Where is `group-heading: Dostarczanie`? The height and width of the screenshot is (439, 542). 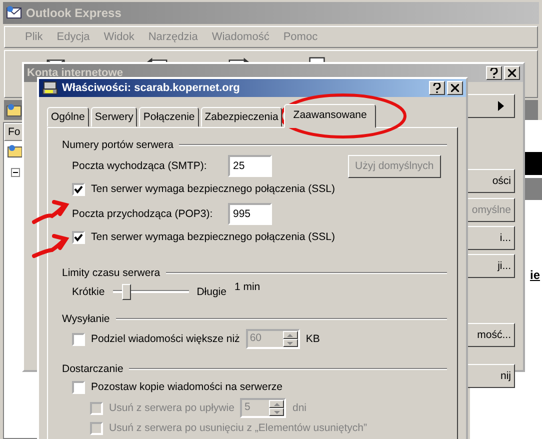 group-heading: Dostarczanie is located at coordinates (93, 369).